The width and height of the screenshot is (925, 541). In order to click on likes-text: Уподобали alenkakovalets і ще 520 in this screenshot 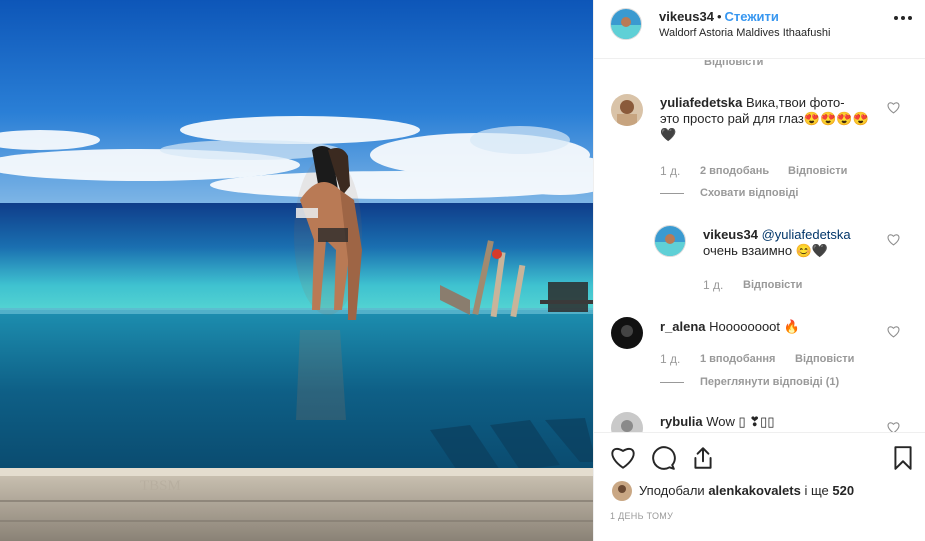, I will do `click(746, 490)`.